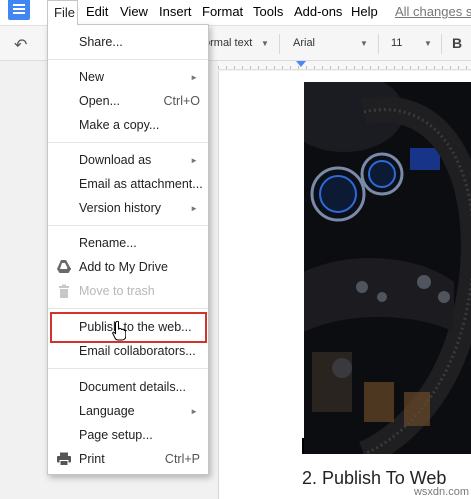 Image resolution: width=471 pixels, height=499 pixels. Describe the element at coordinates (92, 459) in the screenshot. I see `menu-item-label: Print` at that location.